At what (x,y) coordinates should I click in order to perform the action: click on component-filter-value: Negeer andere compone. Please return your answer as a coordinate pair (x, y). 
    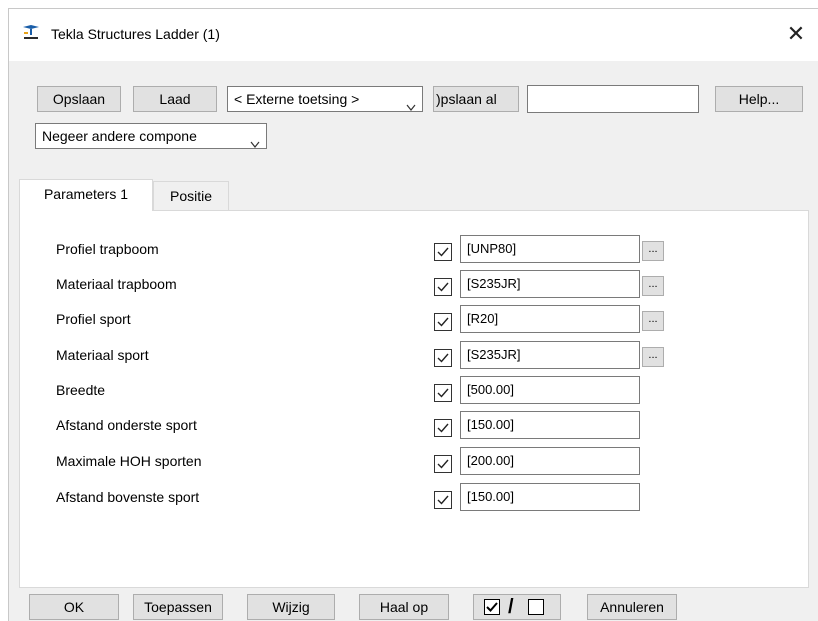
    Looking at the image, I should click on (119, 136).